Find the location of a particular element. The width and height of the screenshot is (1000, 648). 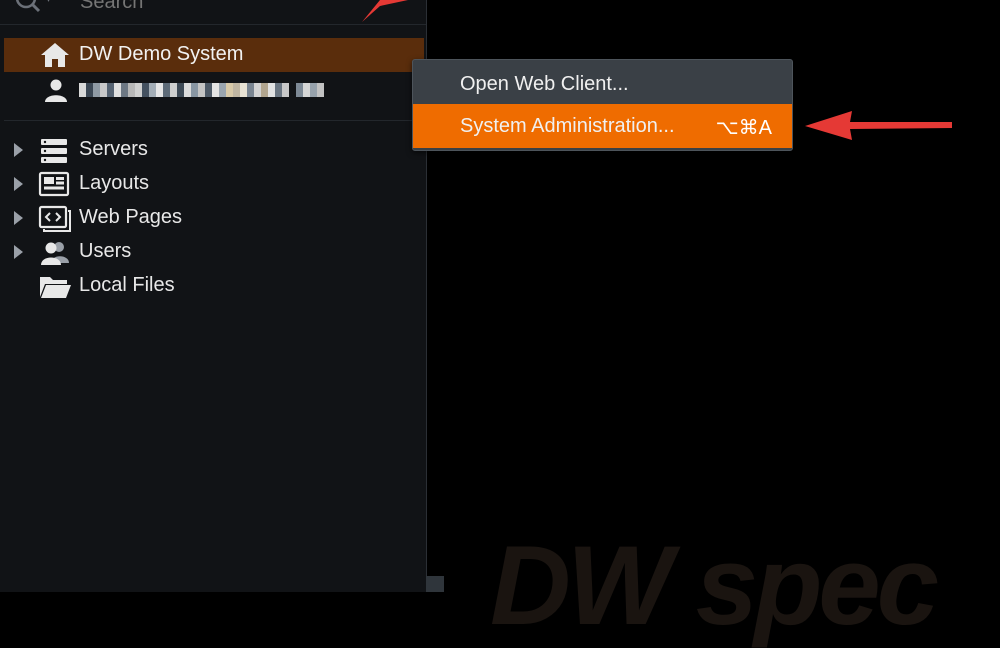

annotation-arrows is located at coordinates (657, 70).